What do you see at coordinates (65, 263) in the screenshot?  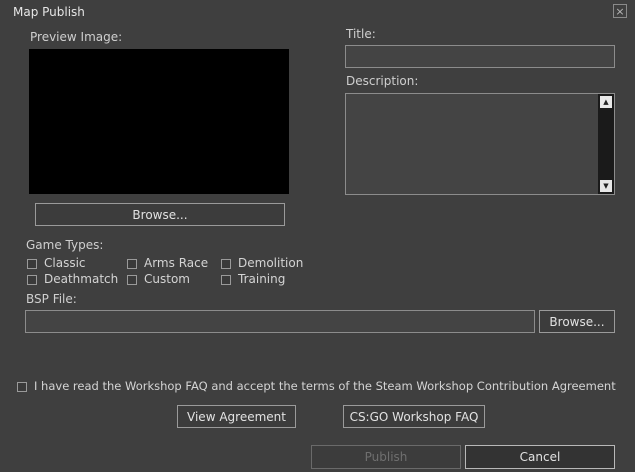 I see `classic-label: Classic` at bounding box center [65, 263].